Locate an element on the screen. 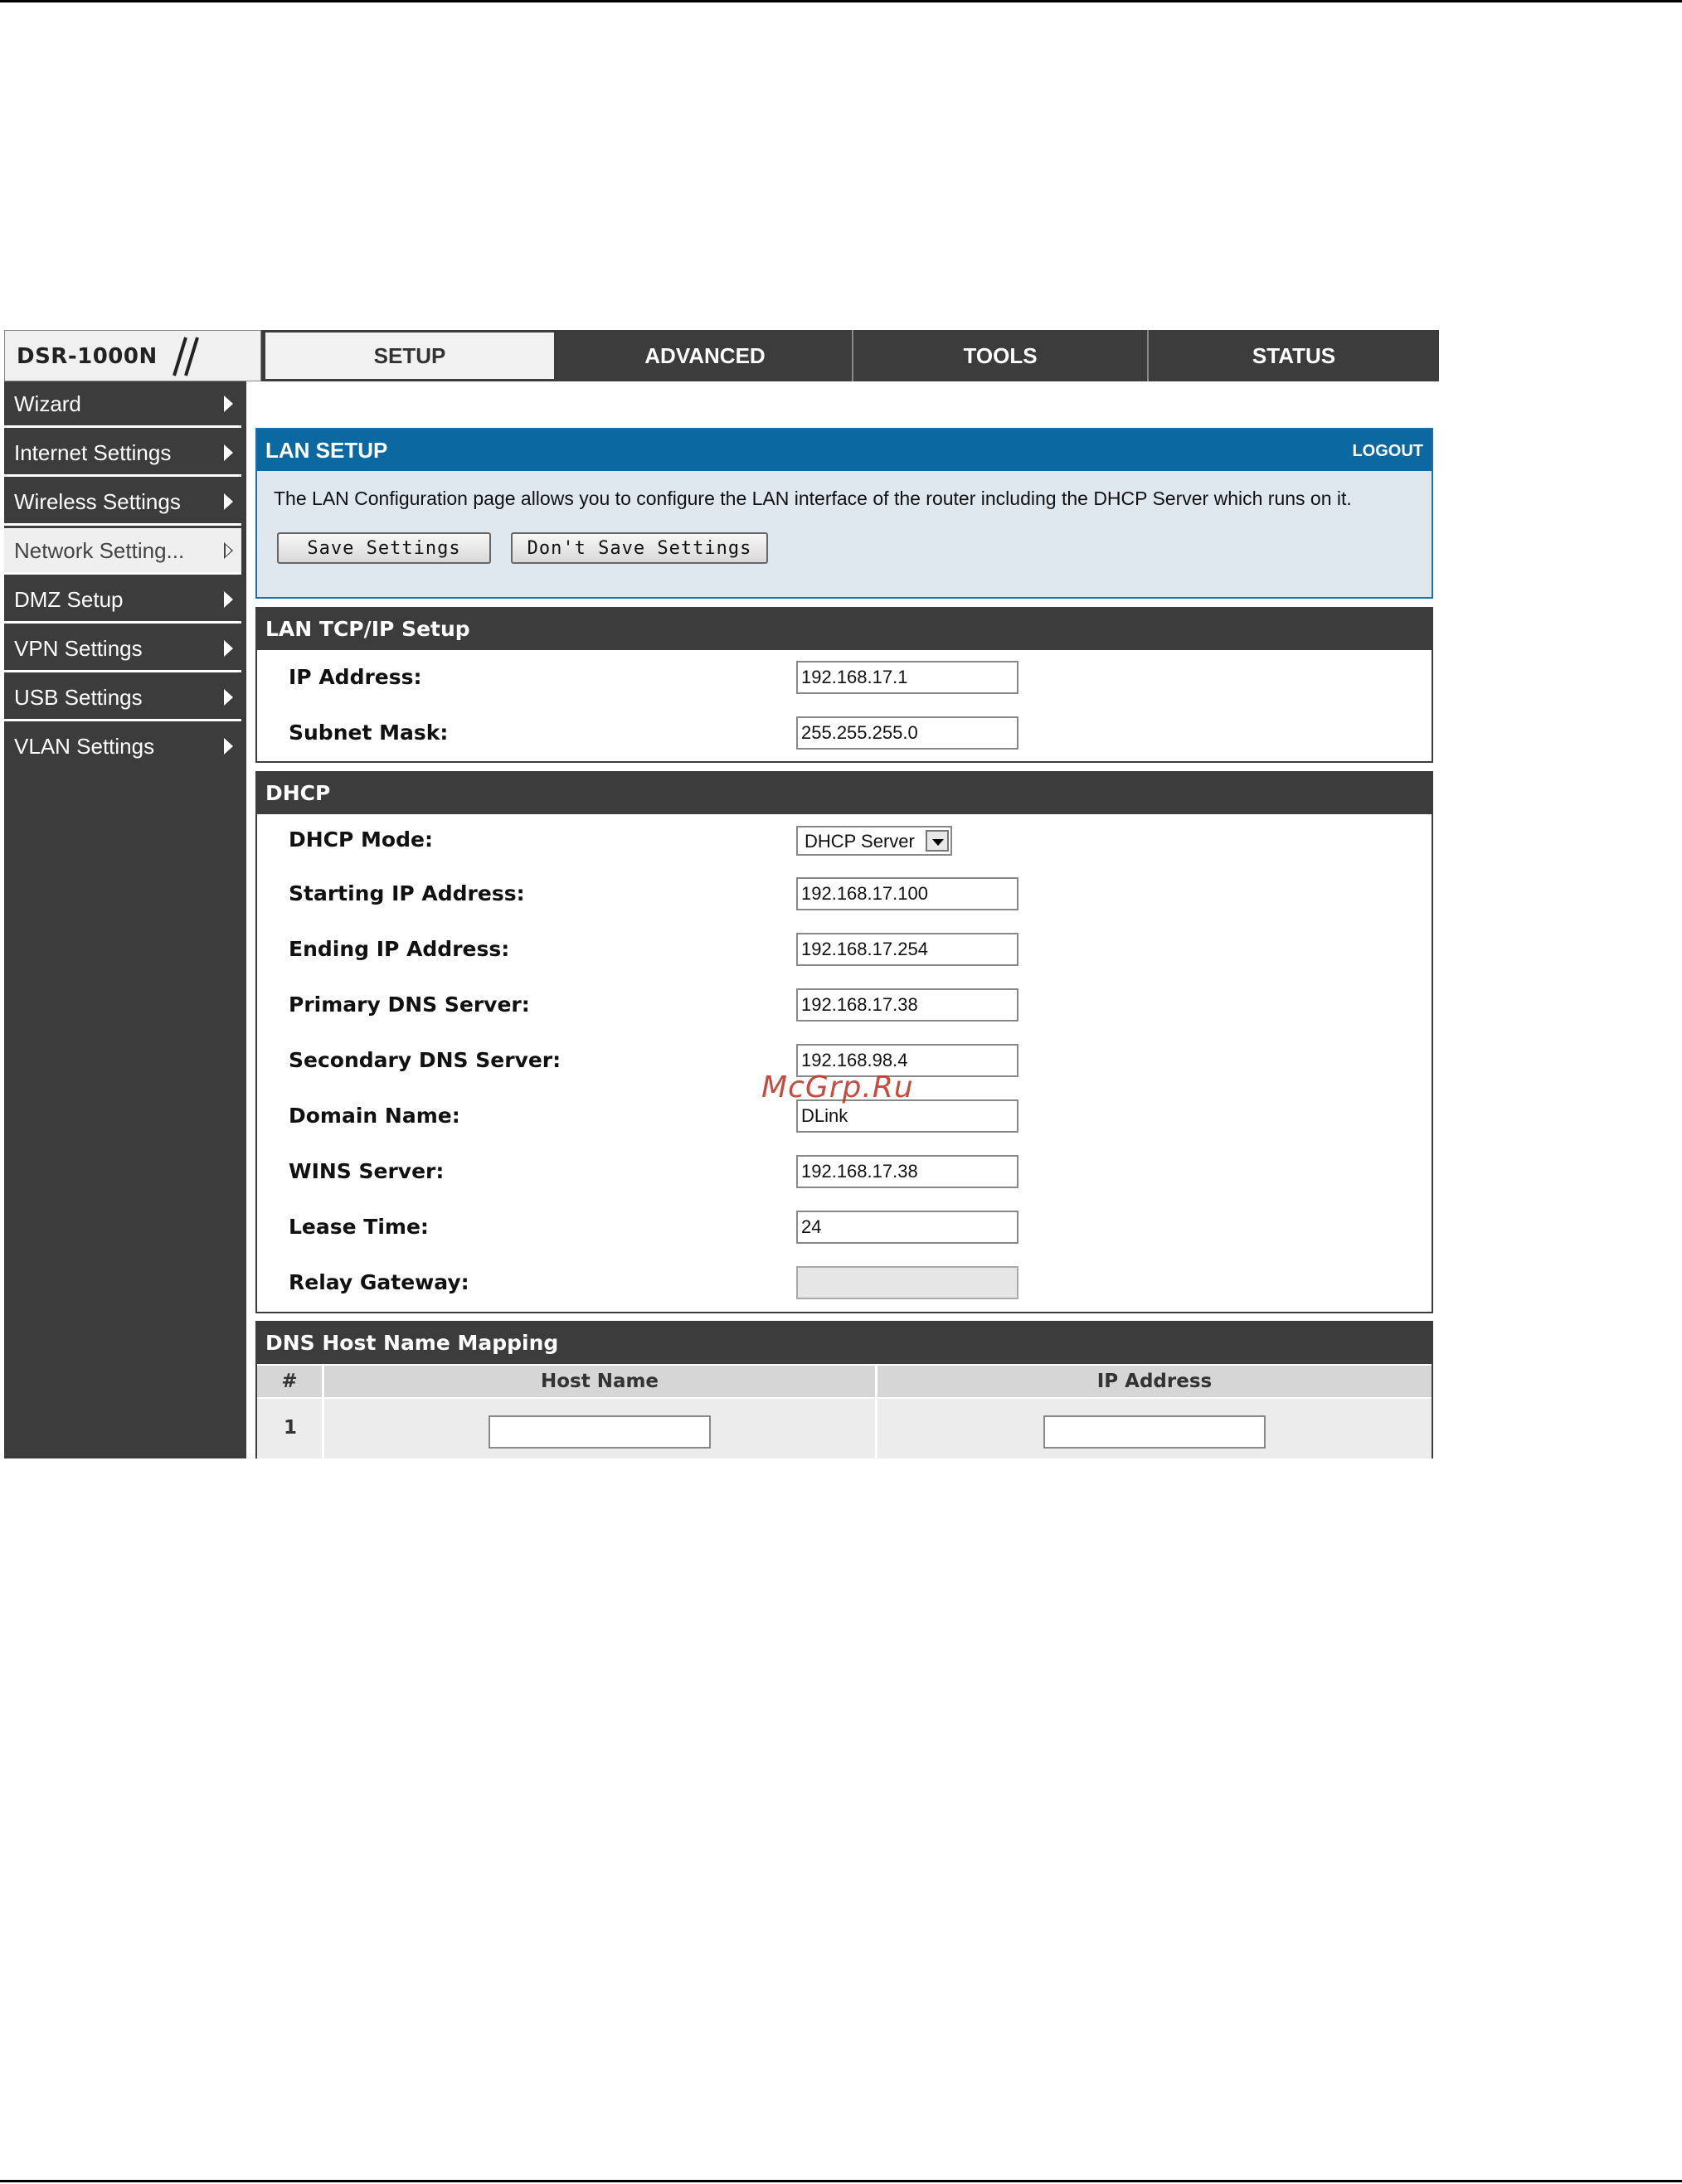 The height and width of the screenshot is (2184, 1682). lan-setup-header: LAN SETUP LOGOUT is located at coordinates (844, 450).